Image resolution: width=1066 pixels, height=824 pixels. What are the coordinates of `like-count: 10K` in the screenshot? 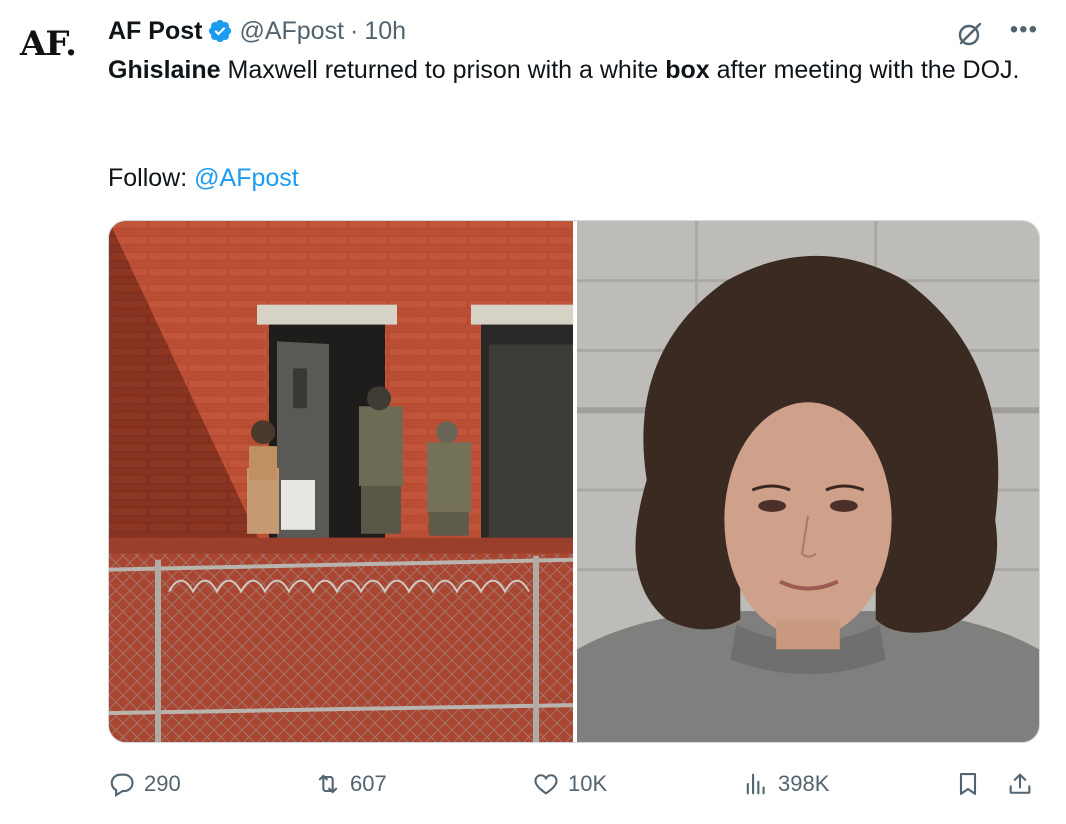 It's located at (588, 783).